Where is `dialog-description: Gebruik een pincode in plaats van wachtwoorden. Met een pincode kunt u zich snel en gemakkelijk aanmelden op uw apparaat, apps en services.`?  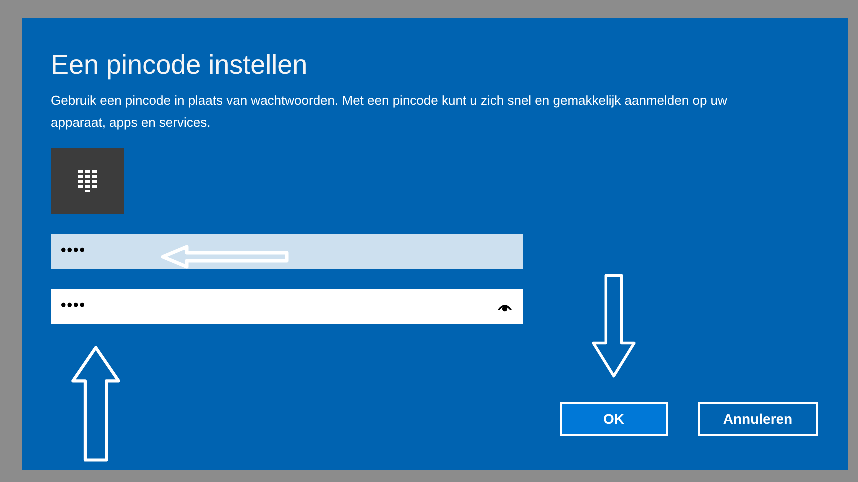 dialog-description: Gebruik een pincode in plaats van wachtwoorden. Met een pincode kunt u zich snel en gemakkelijk aanmelden op uw apparaat, apps en services. is located at coordinates (389, 112).